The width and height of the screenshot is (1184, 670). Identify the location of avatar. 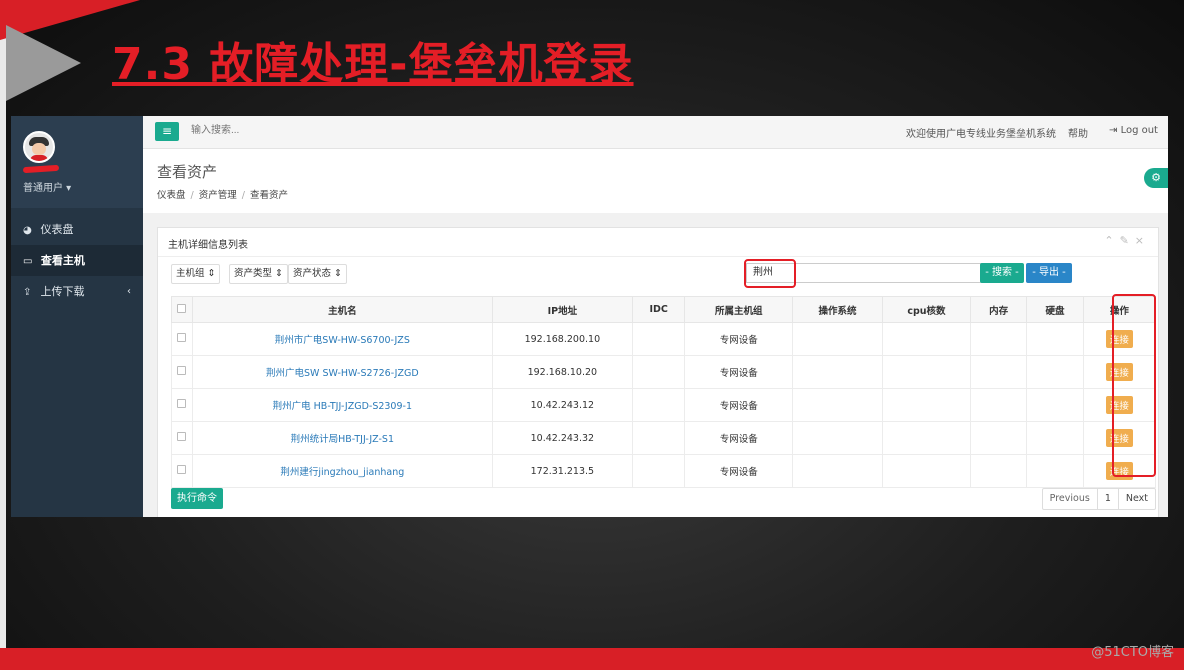
(39, 147).